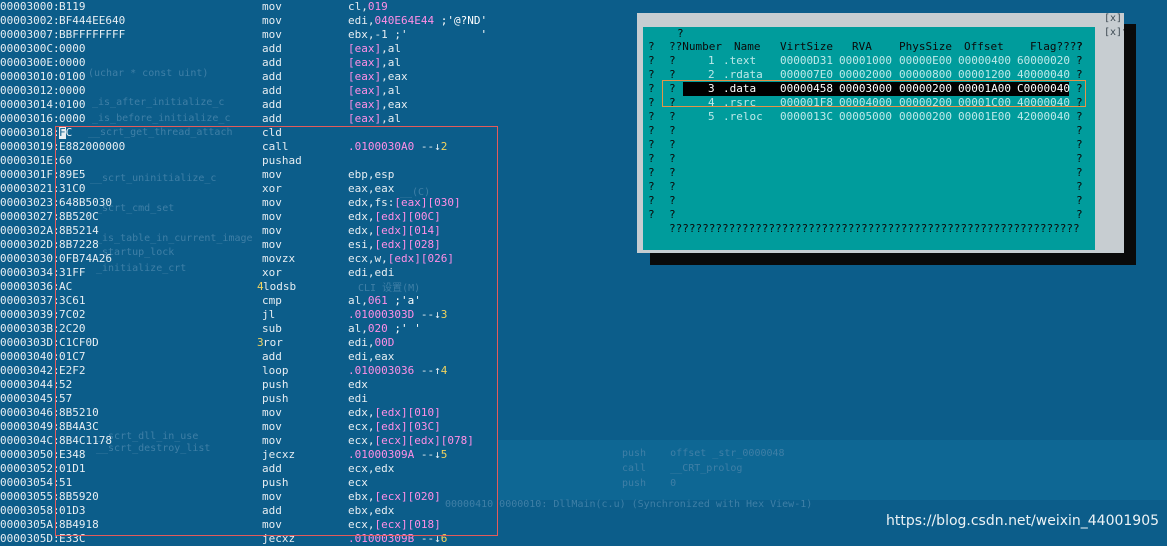 The height and width of the screenshot is (546, 1167). Describe the element at coordinates (806, 46) in the screenshot. I see `header-virtsize: VirtSize` at that location.